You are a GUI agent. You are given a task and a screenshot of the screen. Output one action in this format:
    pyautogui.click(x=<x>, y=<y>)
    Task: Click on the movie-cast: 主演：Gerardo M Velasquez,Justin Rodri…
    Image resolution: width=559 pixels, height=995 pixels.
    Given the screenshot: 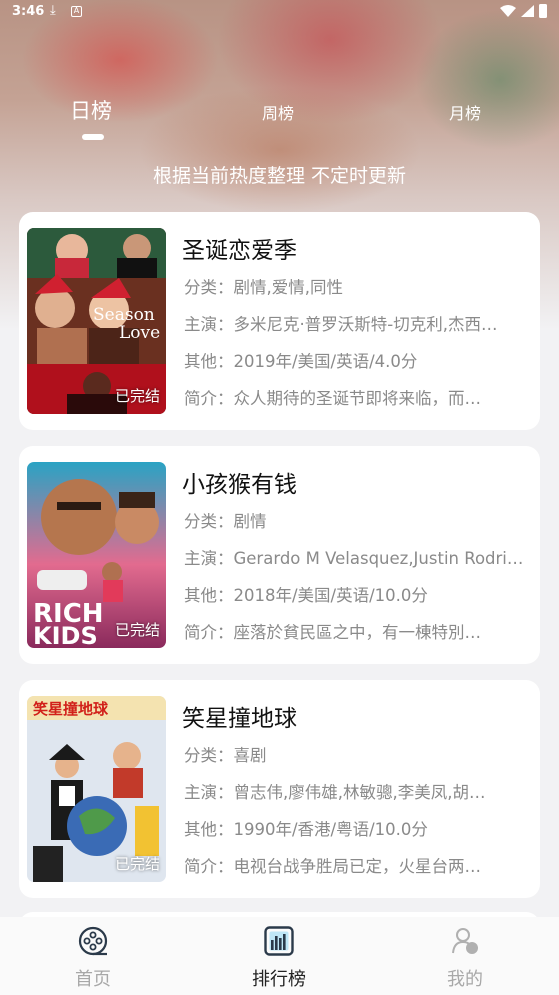 What is the action you would take?
    pyautogui.click(x=357, y=557)
    